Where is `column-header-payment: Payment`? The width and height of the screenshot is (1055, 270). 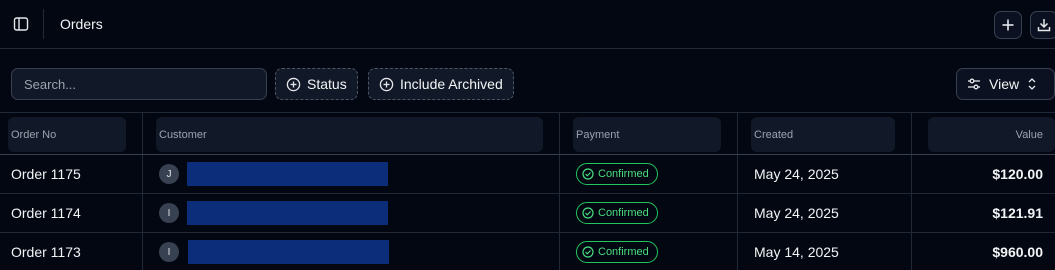
column-header-payment: Payment is located at coordinates (647, 134).